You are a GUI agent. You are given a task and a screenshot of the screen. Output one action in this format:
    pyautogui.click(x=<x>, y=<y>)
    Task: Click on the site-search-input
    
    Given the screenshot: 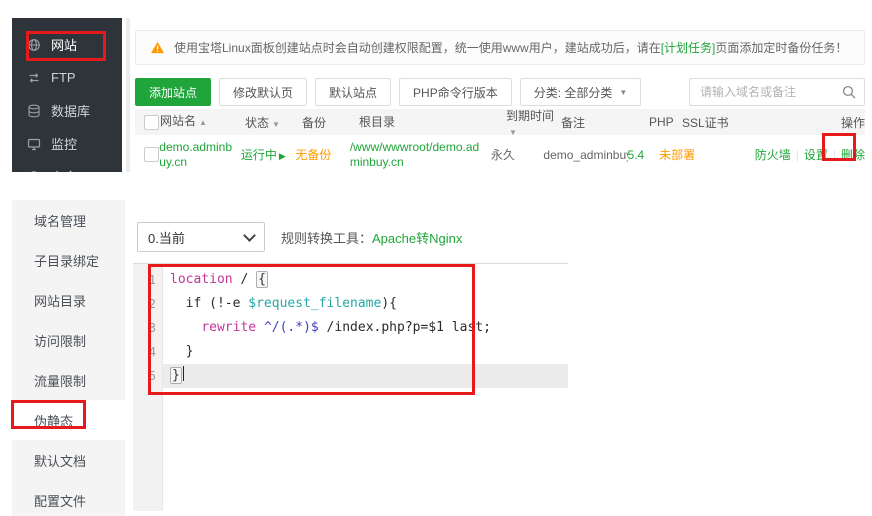 What is the action you would take?
    pyautogui.click(x=766, y=92)
    